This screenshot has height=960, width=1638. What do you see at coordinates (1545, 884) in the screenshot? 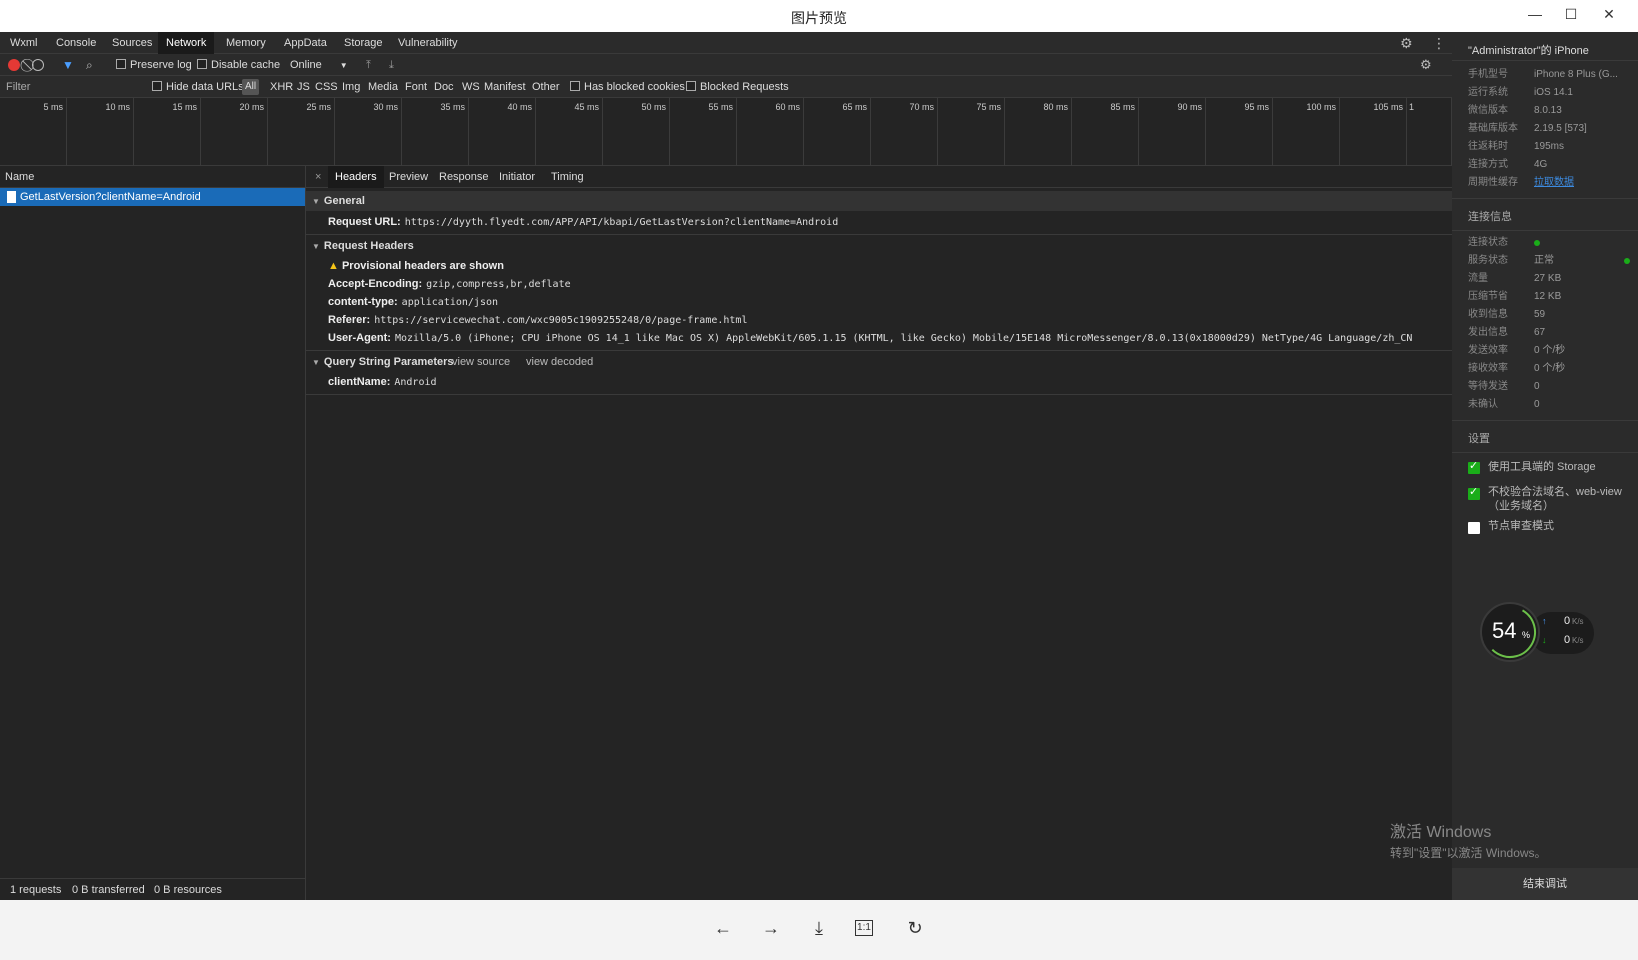
I see `end-debug-button: 结束调试` at bounding box center [1545, 884].